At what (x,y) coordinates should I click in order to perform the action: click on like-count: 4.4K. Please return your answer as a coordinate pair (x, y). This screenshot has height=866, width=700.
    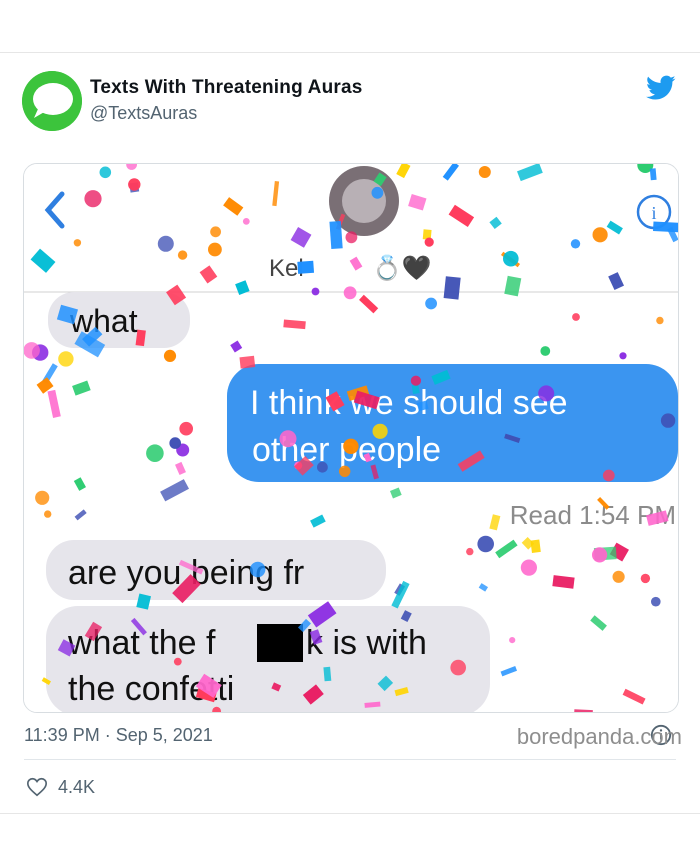
    Looking at the image, I should click on (77, 786).